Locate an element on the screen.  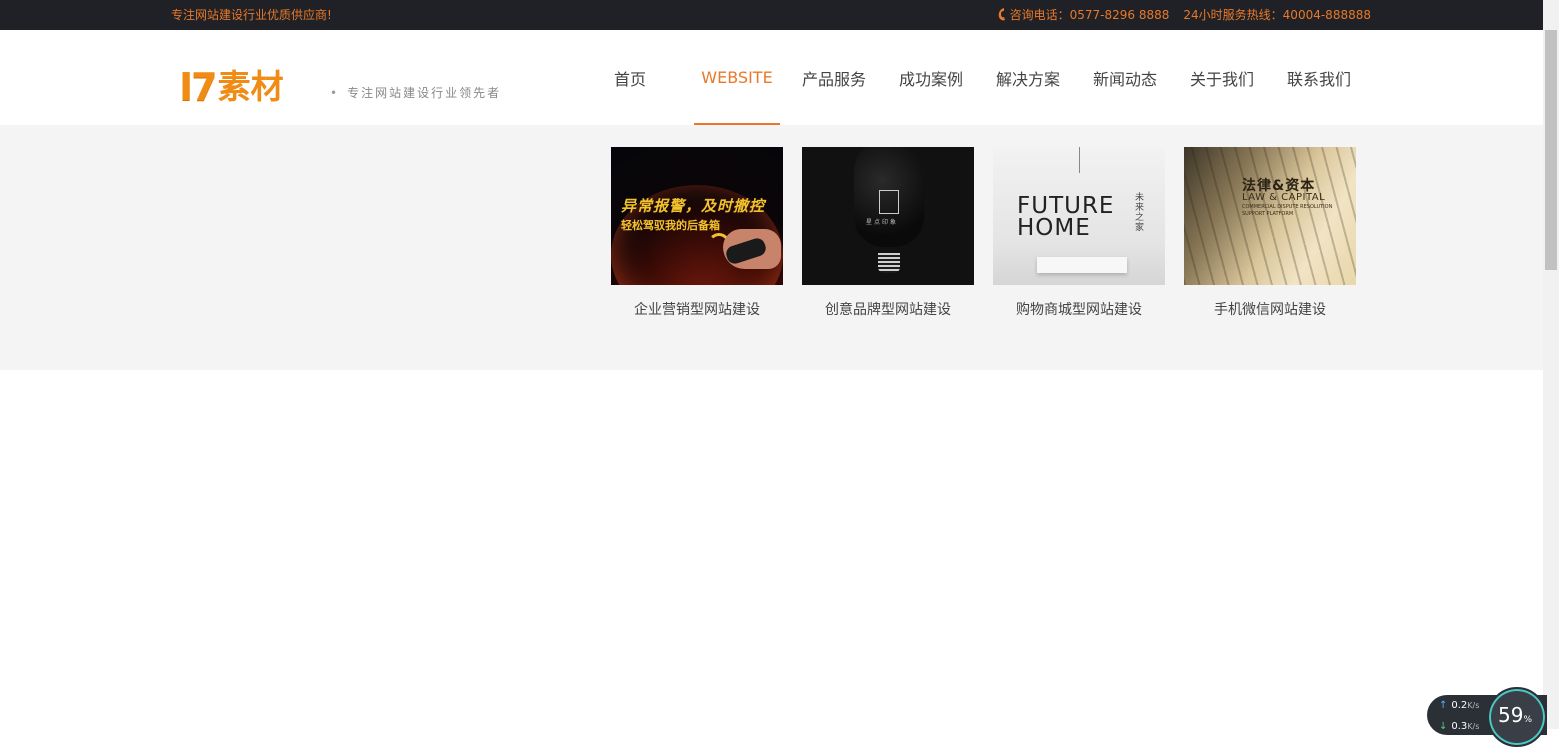
nav-label: 首页 is located at coordinates (629, 79).